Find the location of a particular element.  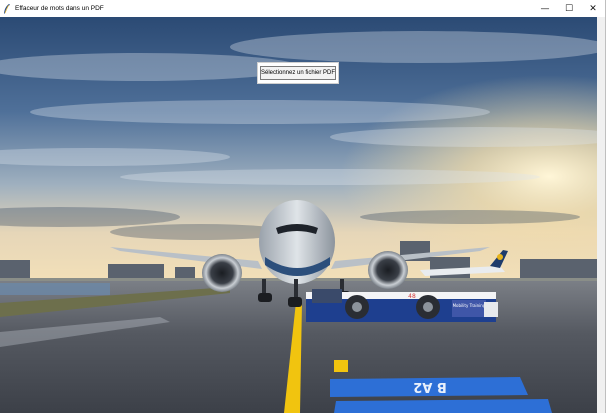

window-border is located at coordinates (601, 215).